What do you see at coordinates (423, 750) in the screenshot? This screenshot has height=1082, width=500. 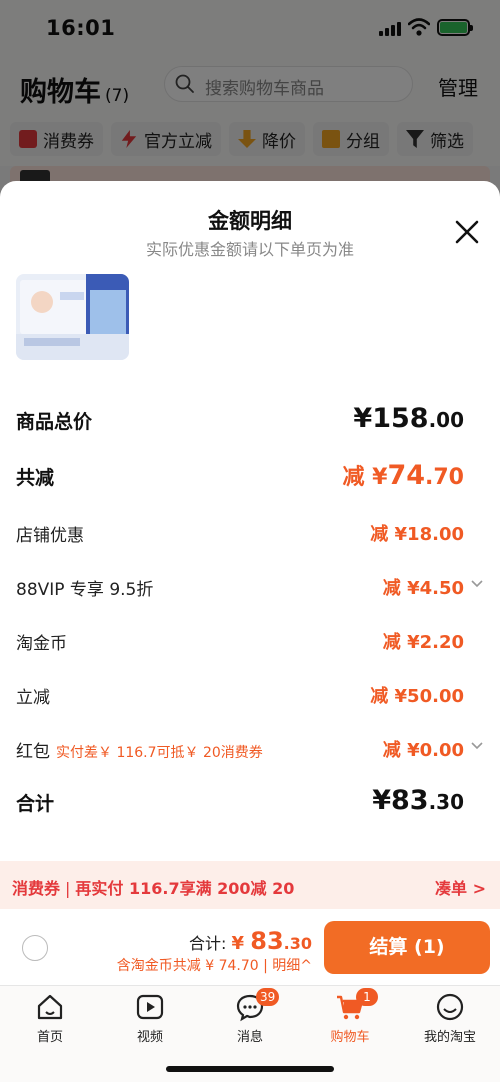 I see `redpacket-value: 减 ¥0.00` at bounding box center [423, 750].